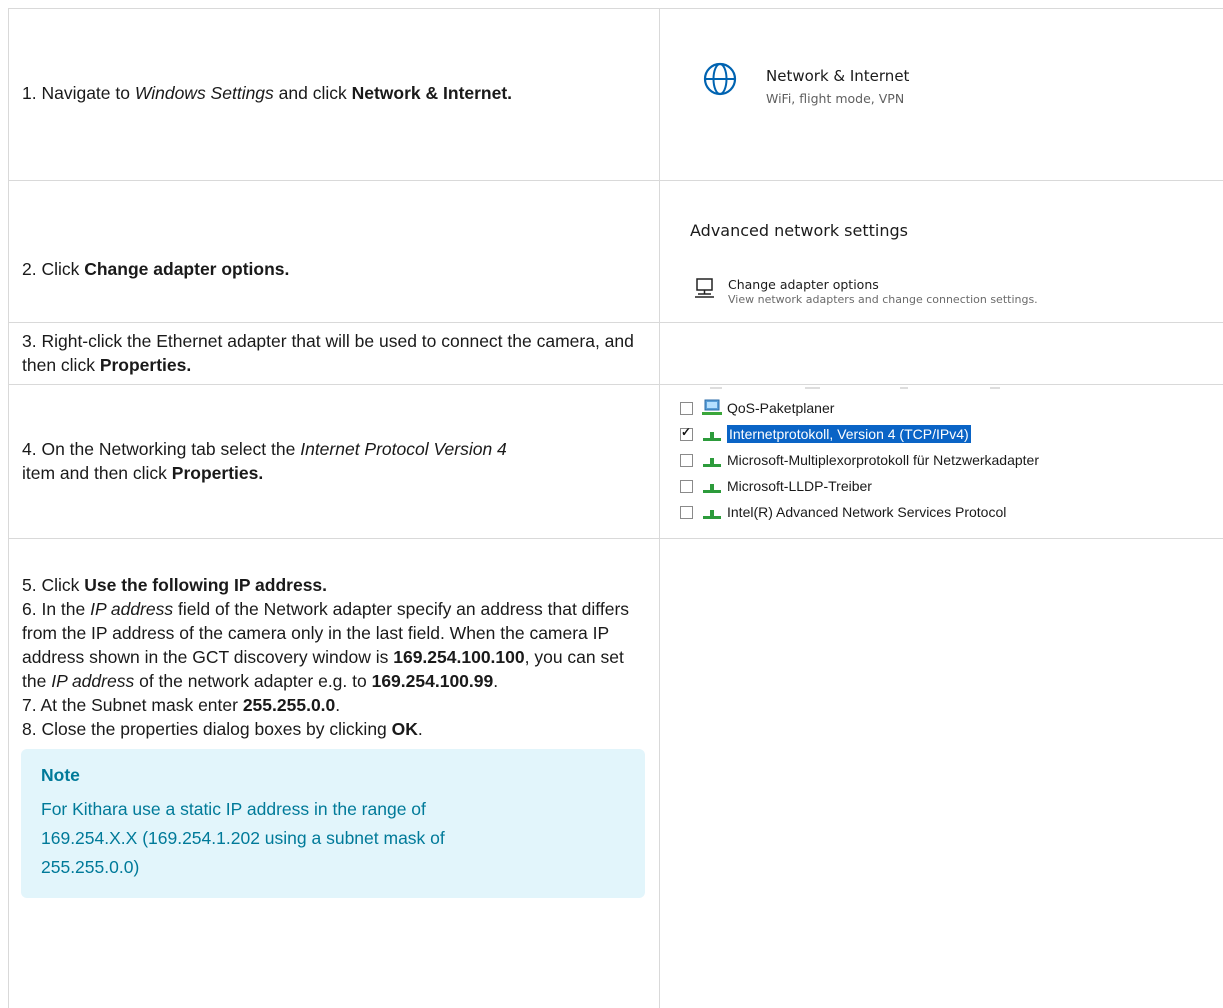 The height and width of the screenshot is (1008, 1223). What do you see at coordinates (333, 585) in the screenshot?
I see `step-5: 5. Click Use the following IP address.` at bounding box center [333, 585].